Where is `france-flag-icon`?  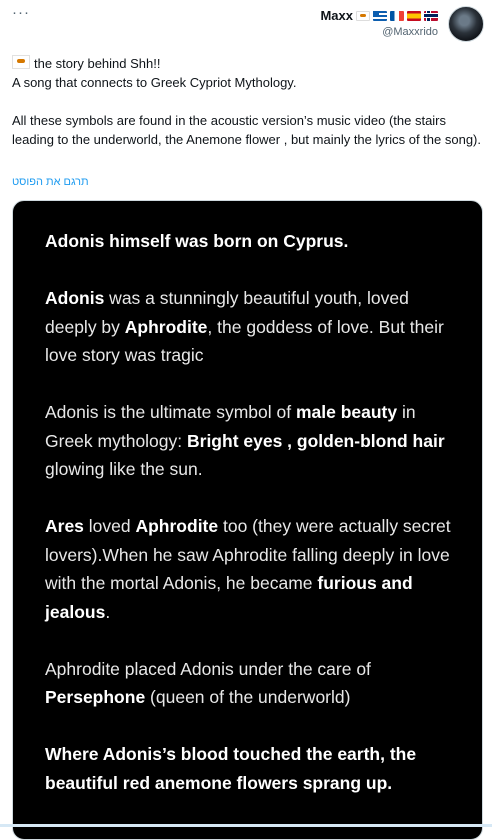
france-flag-icon is located at coordinates (397, 15).